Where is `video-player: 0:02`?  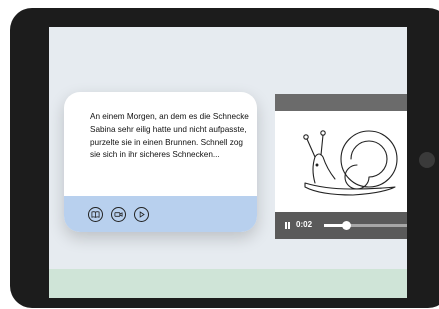 video-player: 0:02 is located at coordinates (341, 166).